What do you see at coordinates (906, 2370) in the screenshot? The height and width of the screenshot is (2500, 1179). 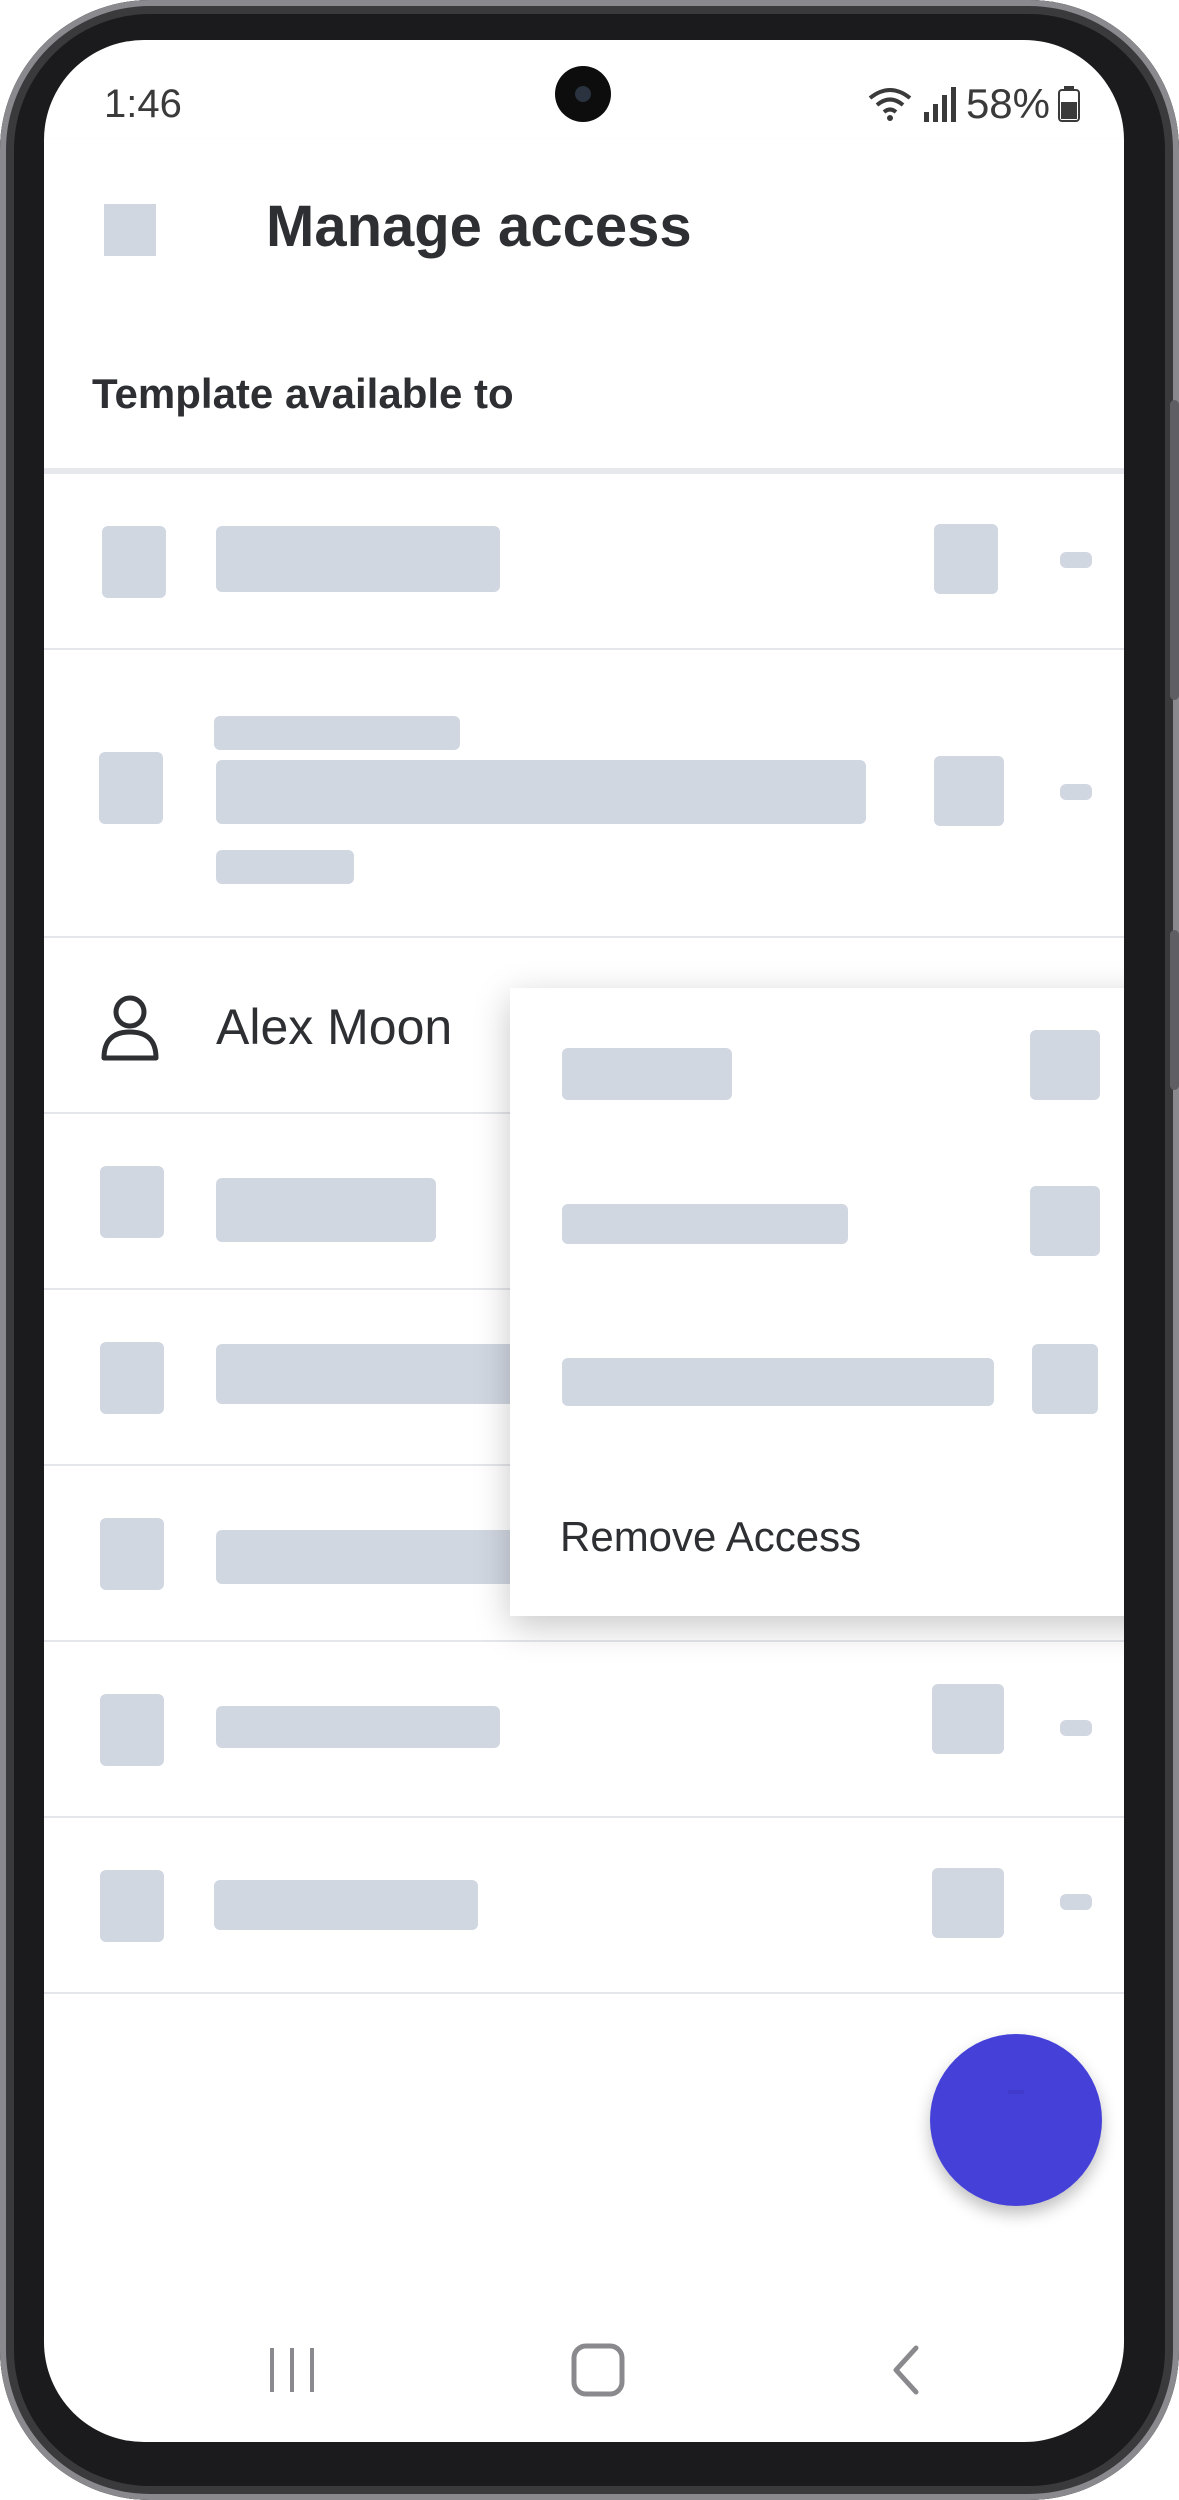 I see `back-nav-icon` at bounding box center [906, 2370].